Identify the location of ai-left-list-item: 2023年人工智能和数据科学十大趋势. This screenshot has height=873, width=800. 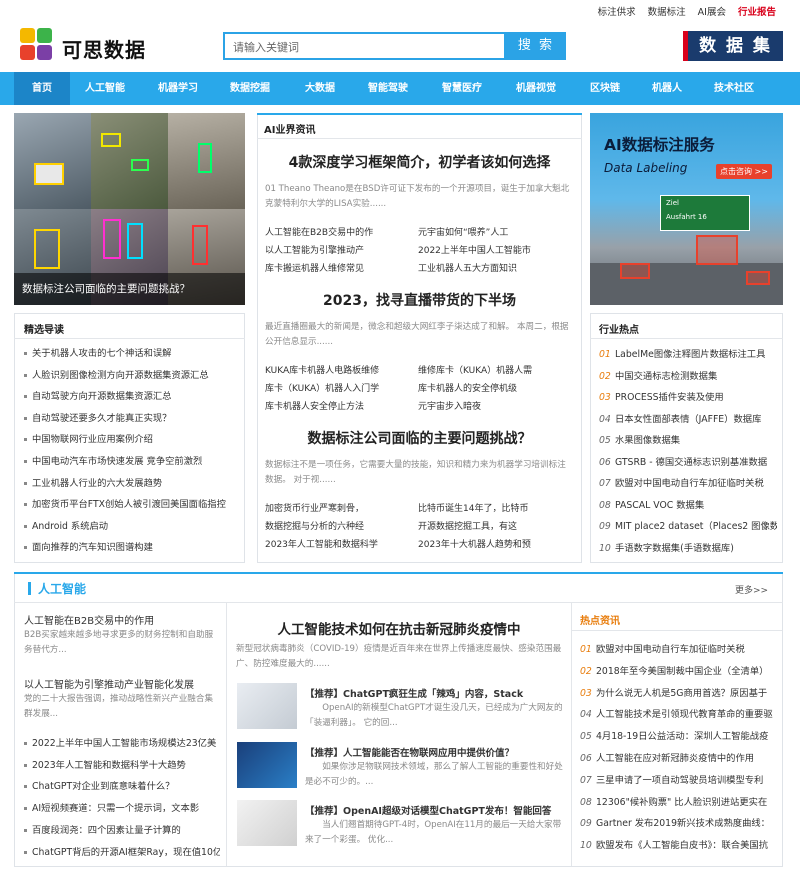
(122, 764).